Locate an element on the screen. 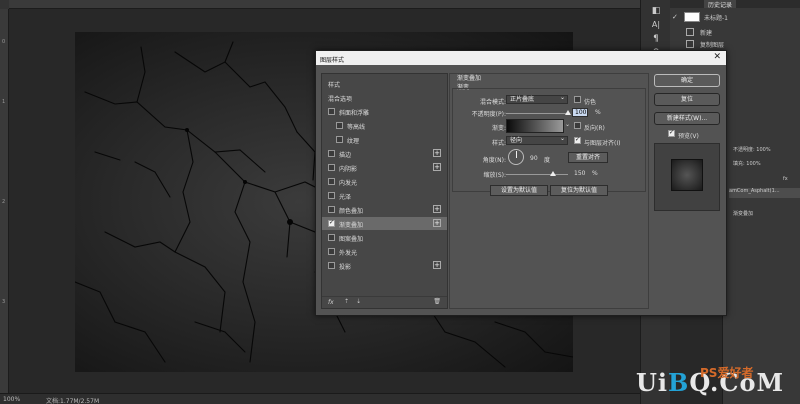 Image resolution: width=800 pixels, height=404 pixels. style-list-item: 混合选项 is located at coordinates (384, 97).